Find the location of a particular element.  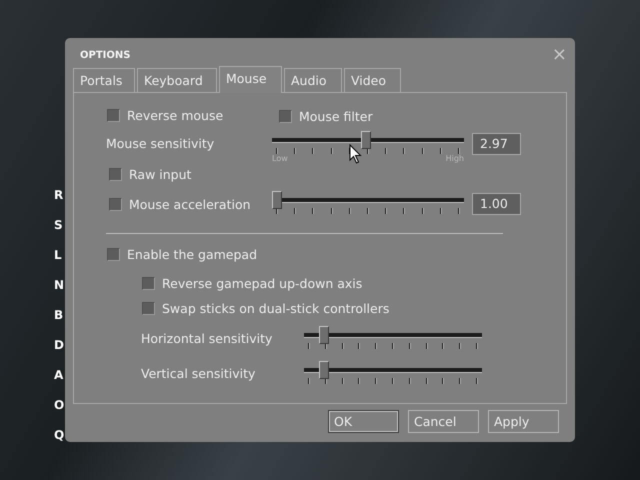

value-field: 1.00 is located at coordinates (496, 204).